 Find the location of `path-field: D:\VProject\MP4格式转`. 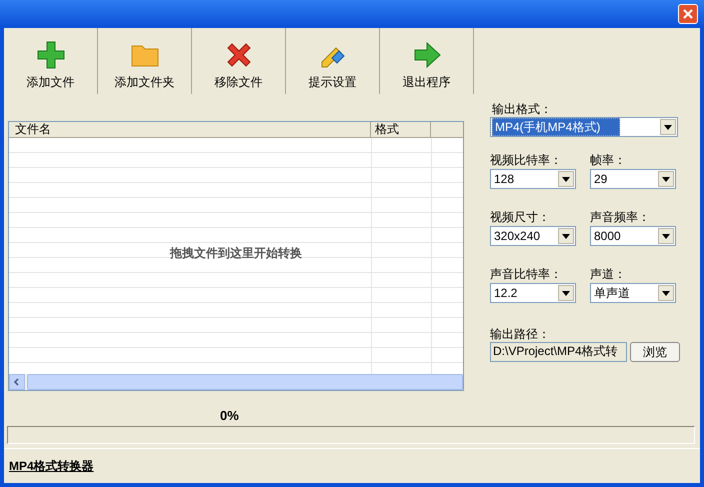

path-field: D:\VProject\MP4格式转 is located at coordinates (558, 352).